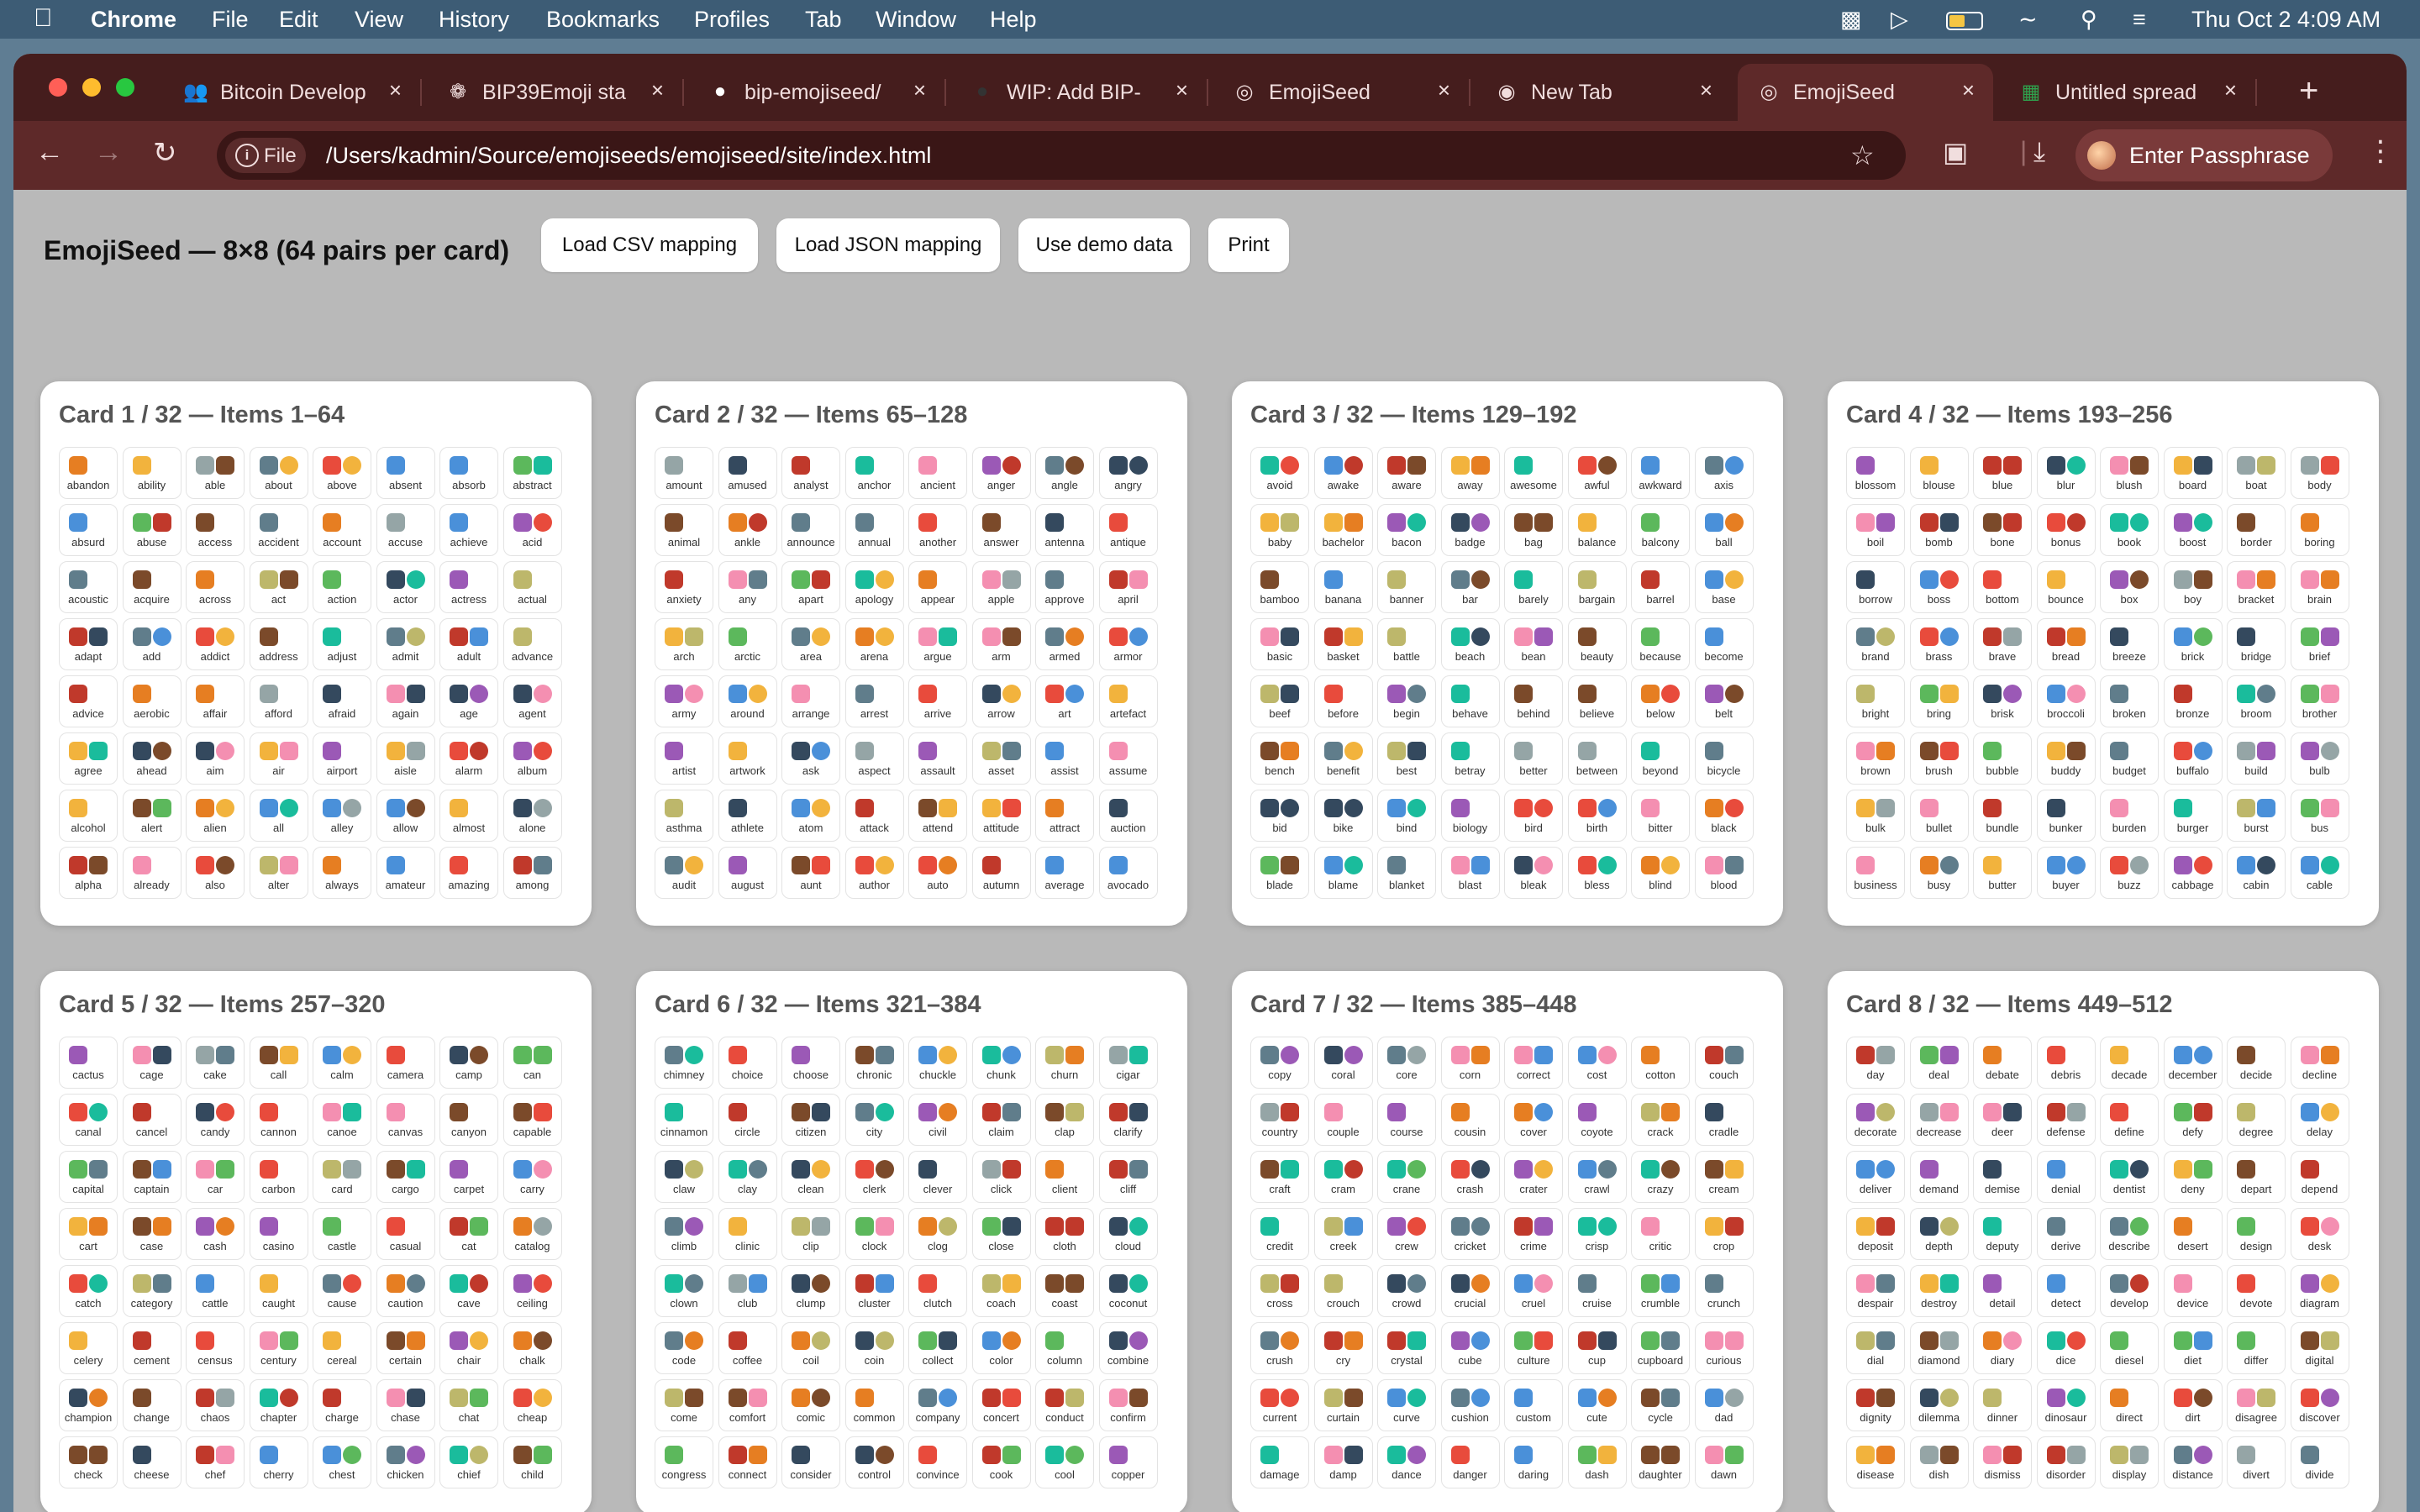 Image resolution: width=2420 pixels, height=1512 pixels. Describe the element at coordinates (1533, 873) in the screenshot. I see `word-cell: bleak` at that location.